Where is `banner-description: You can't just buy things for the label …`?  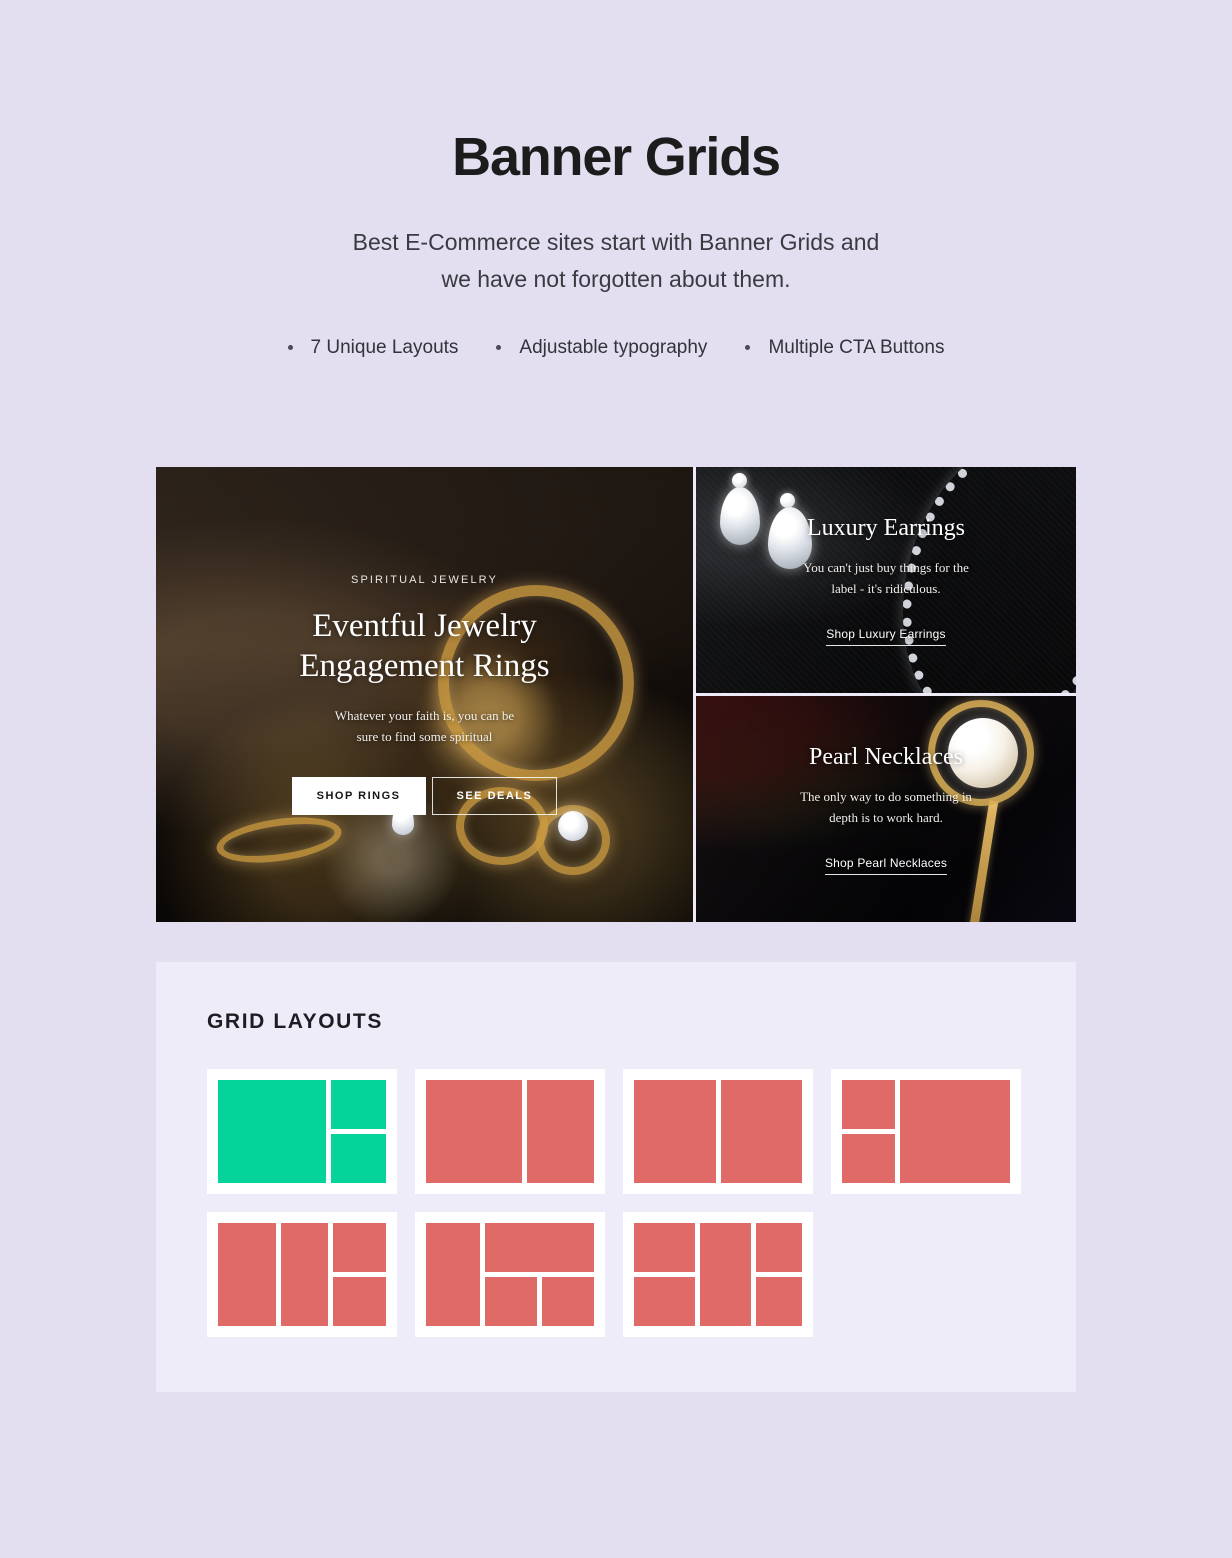
banner-description: You can't just buy things for the label … is located at coordinates (886, 578).